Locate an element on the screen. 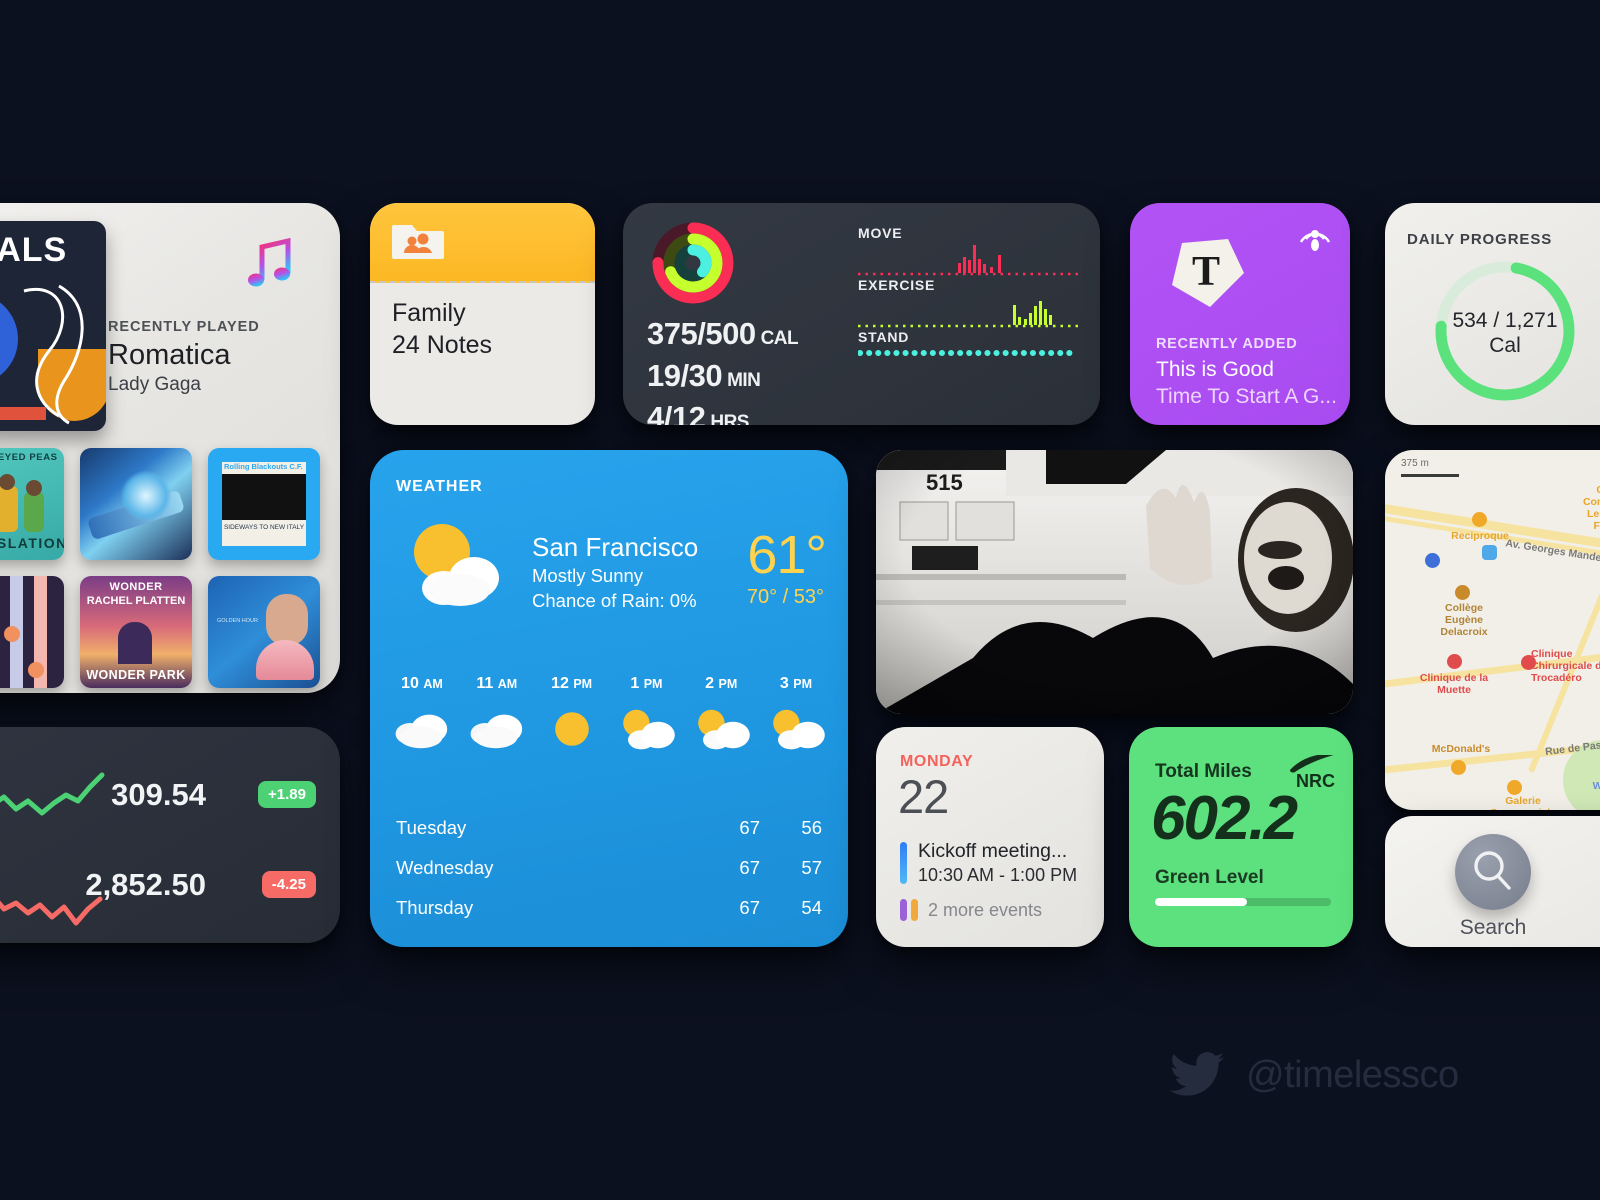 This screenshot has width=1600, height=1200. notes-widget: Family 24 Notes is located at coordinates (482, 314).